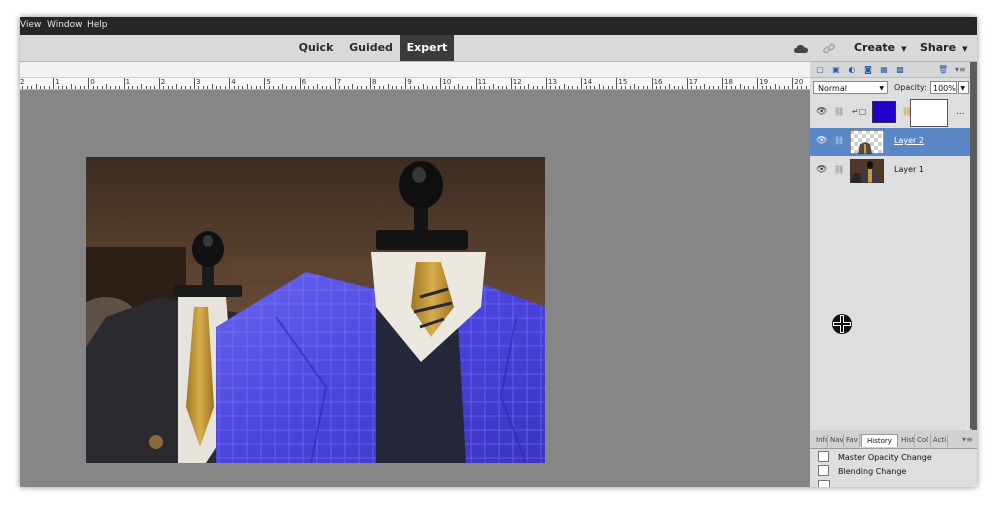  I want to click on tab-color: Col, so click(923, 440).